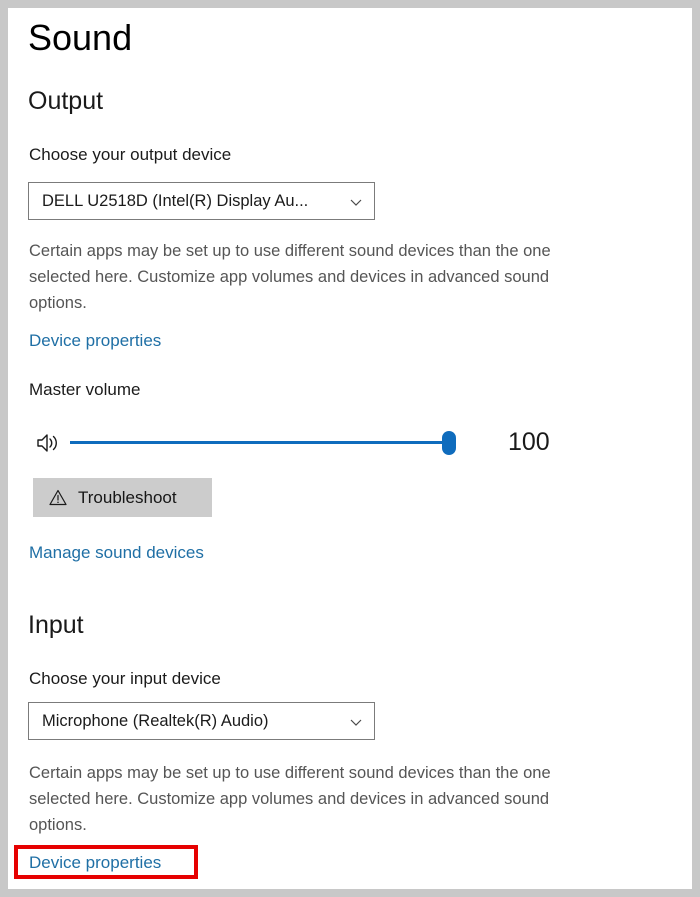 The width and height of the screenshot is (700, 897). I want to click on master-volume-slider, so click(265, 443).